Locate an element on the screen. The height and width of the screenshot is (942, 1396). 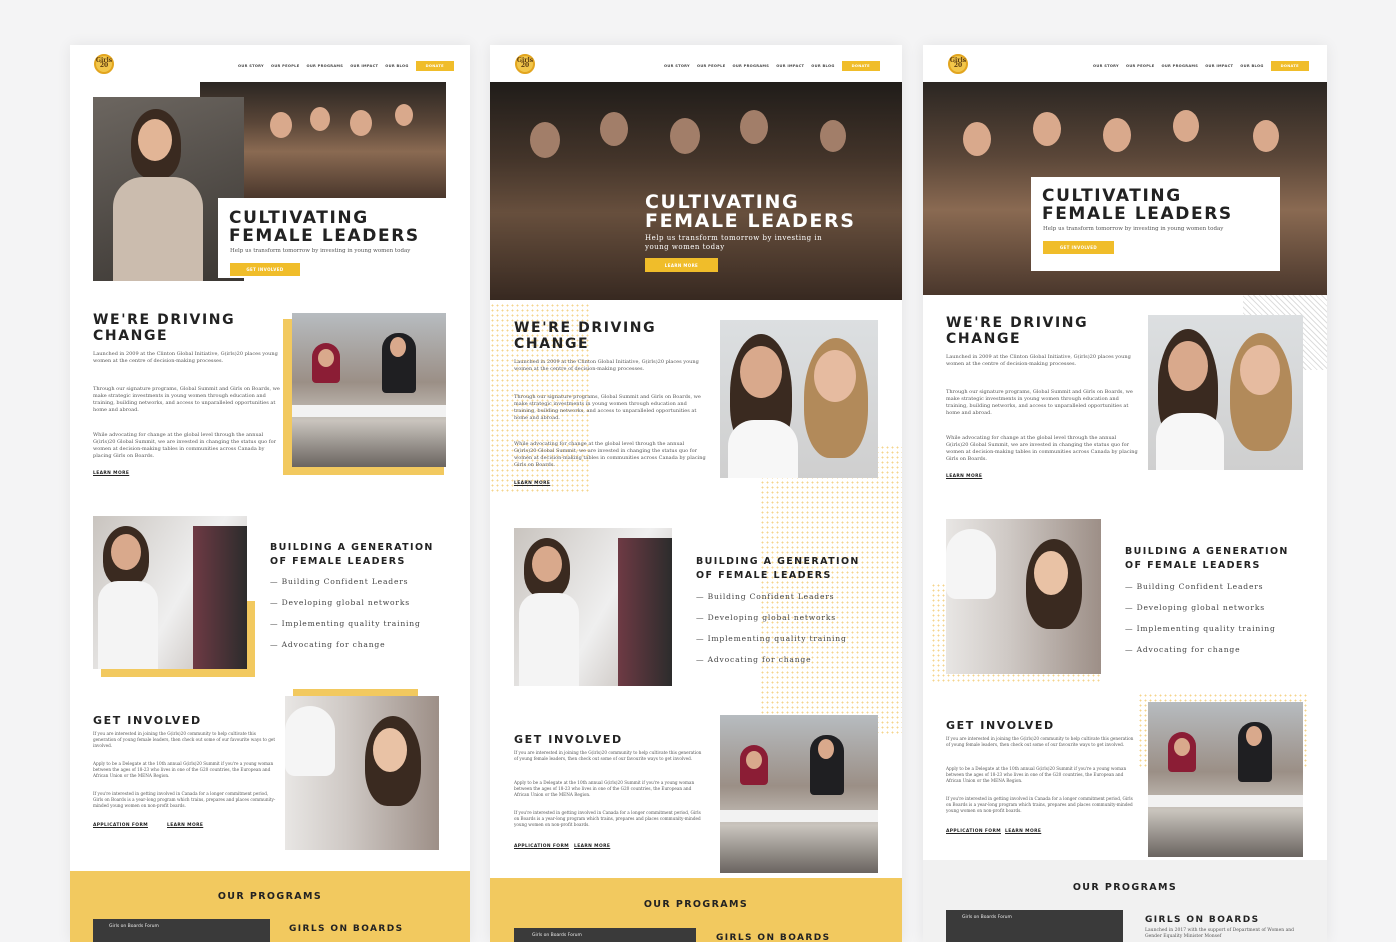
hero-title-line2: FEMALE LEADERS is located at coordinates (324, 236).